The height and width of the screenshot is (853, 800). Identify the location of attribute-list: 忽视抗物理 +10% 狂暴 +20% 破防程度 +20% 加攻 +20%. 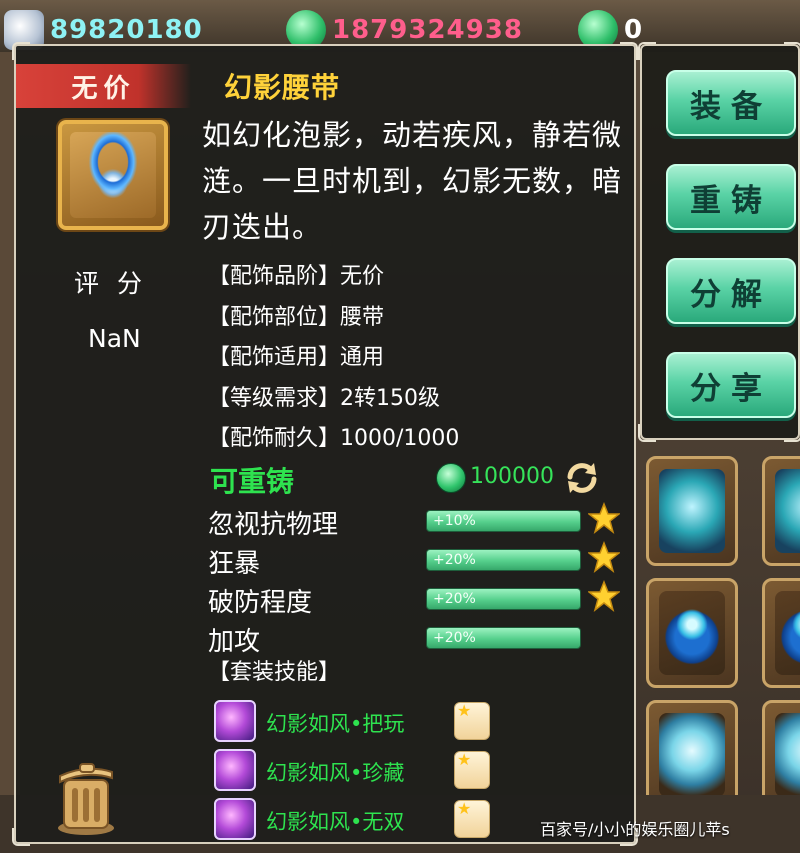
(418, 580).